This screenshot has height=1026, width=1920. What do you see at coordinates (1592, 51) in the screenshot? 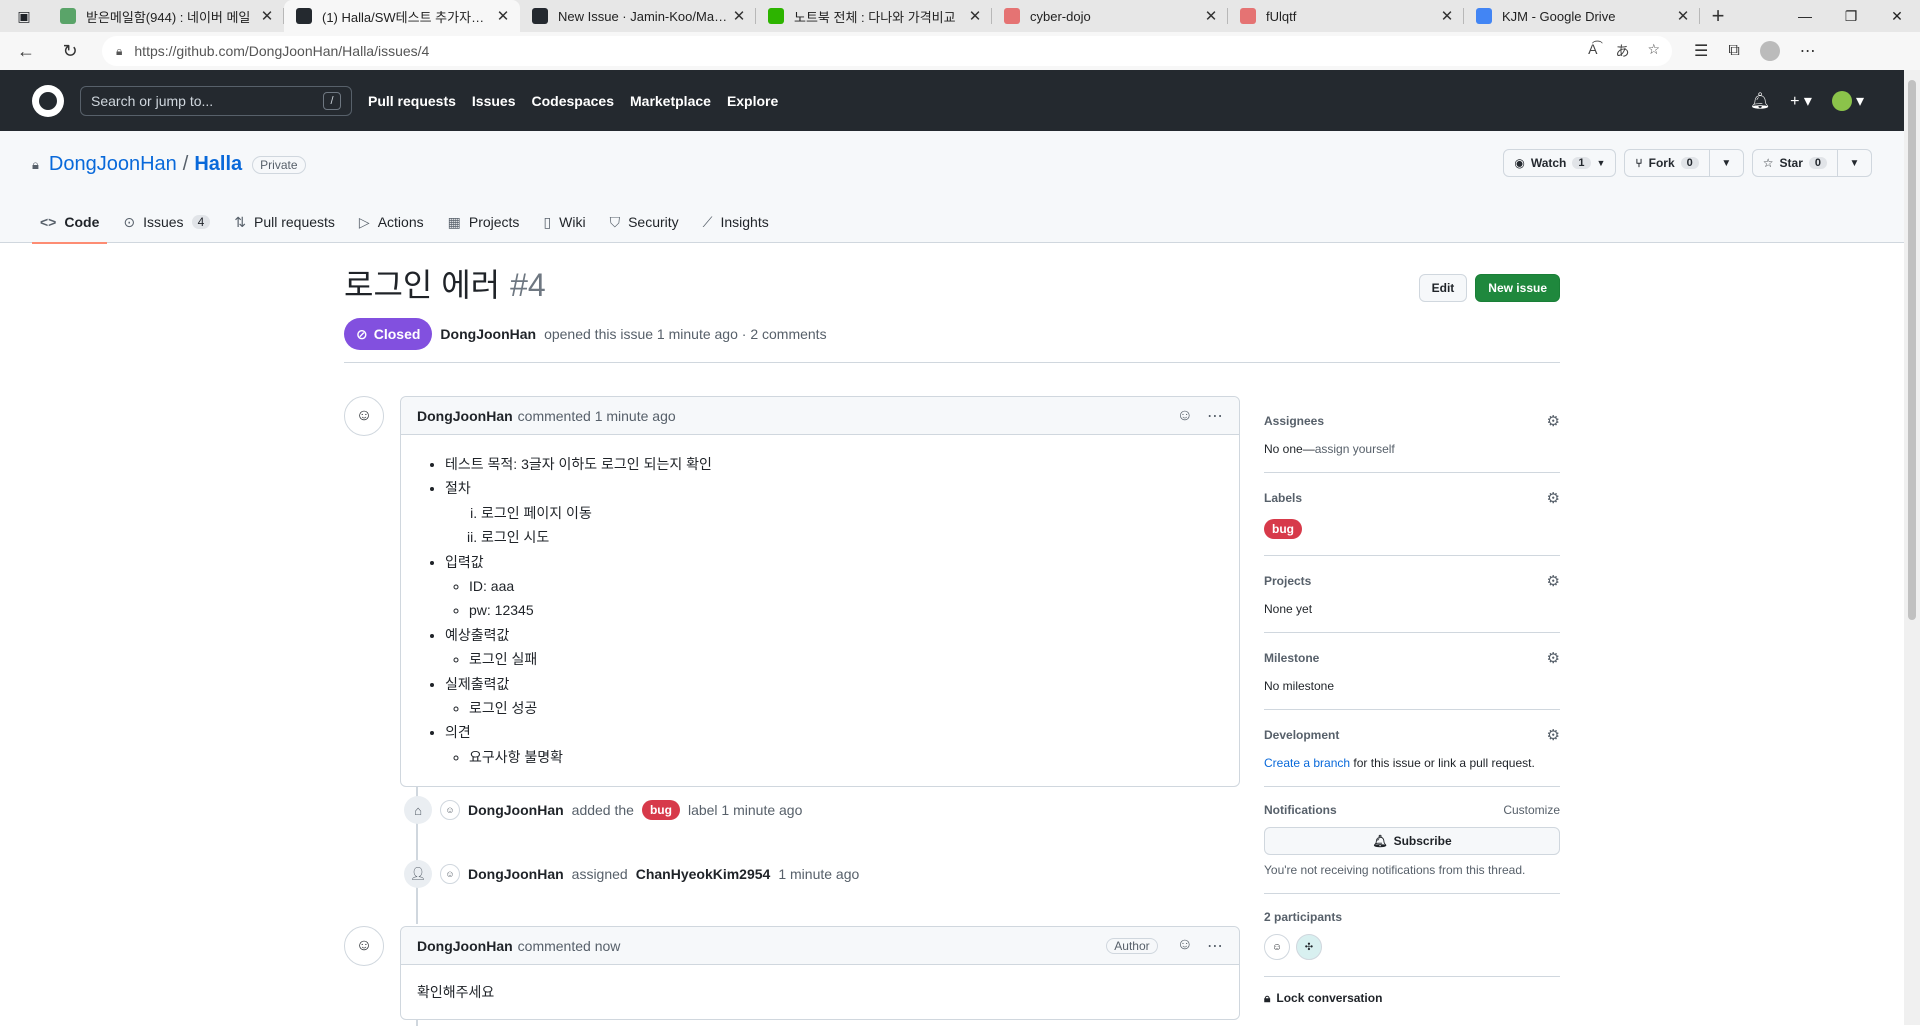
I see `read-aloud-icon: A͡` at bounding box center [1592, 51].